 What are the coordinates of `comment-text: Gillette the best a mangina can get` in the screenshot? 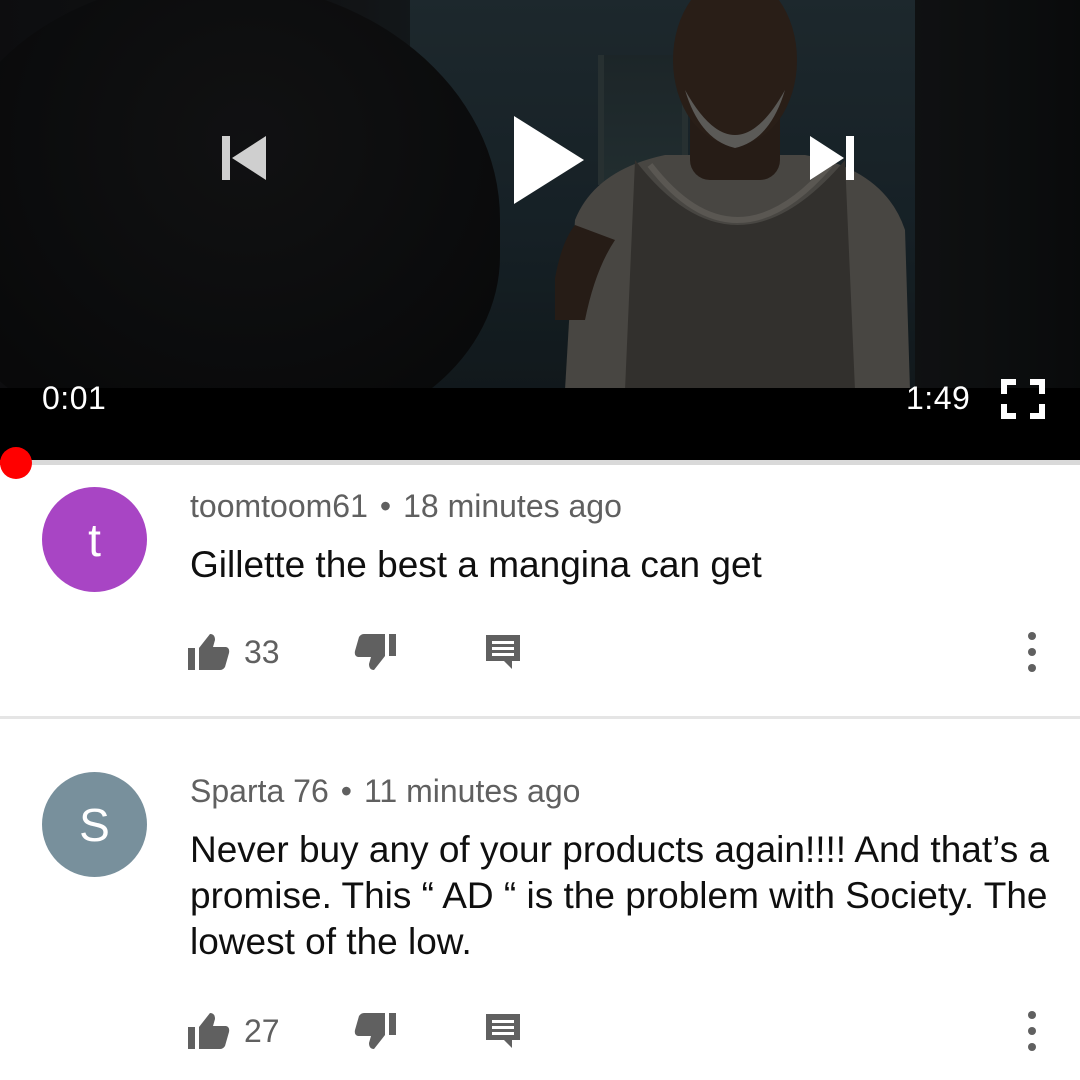 It's located at (476, 564).